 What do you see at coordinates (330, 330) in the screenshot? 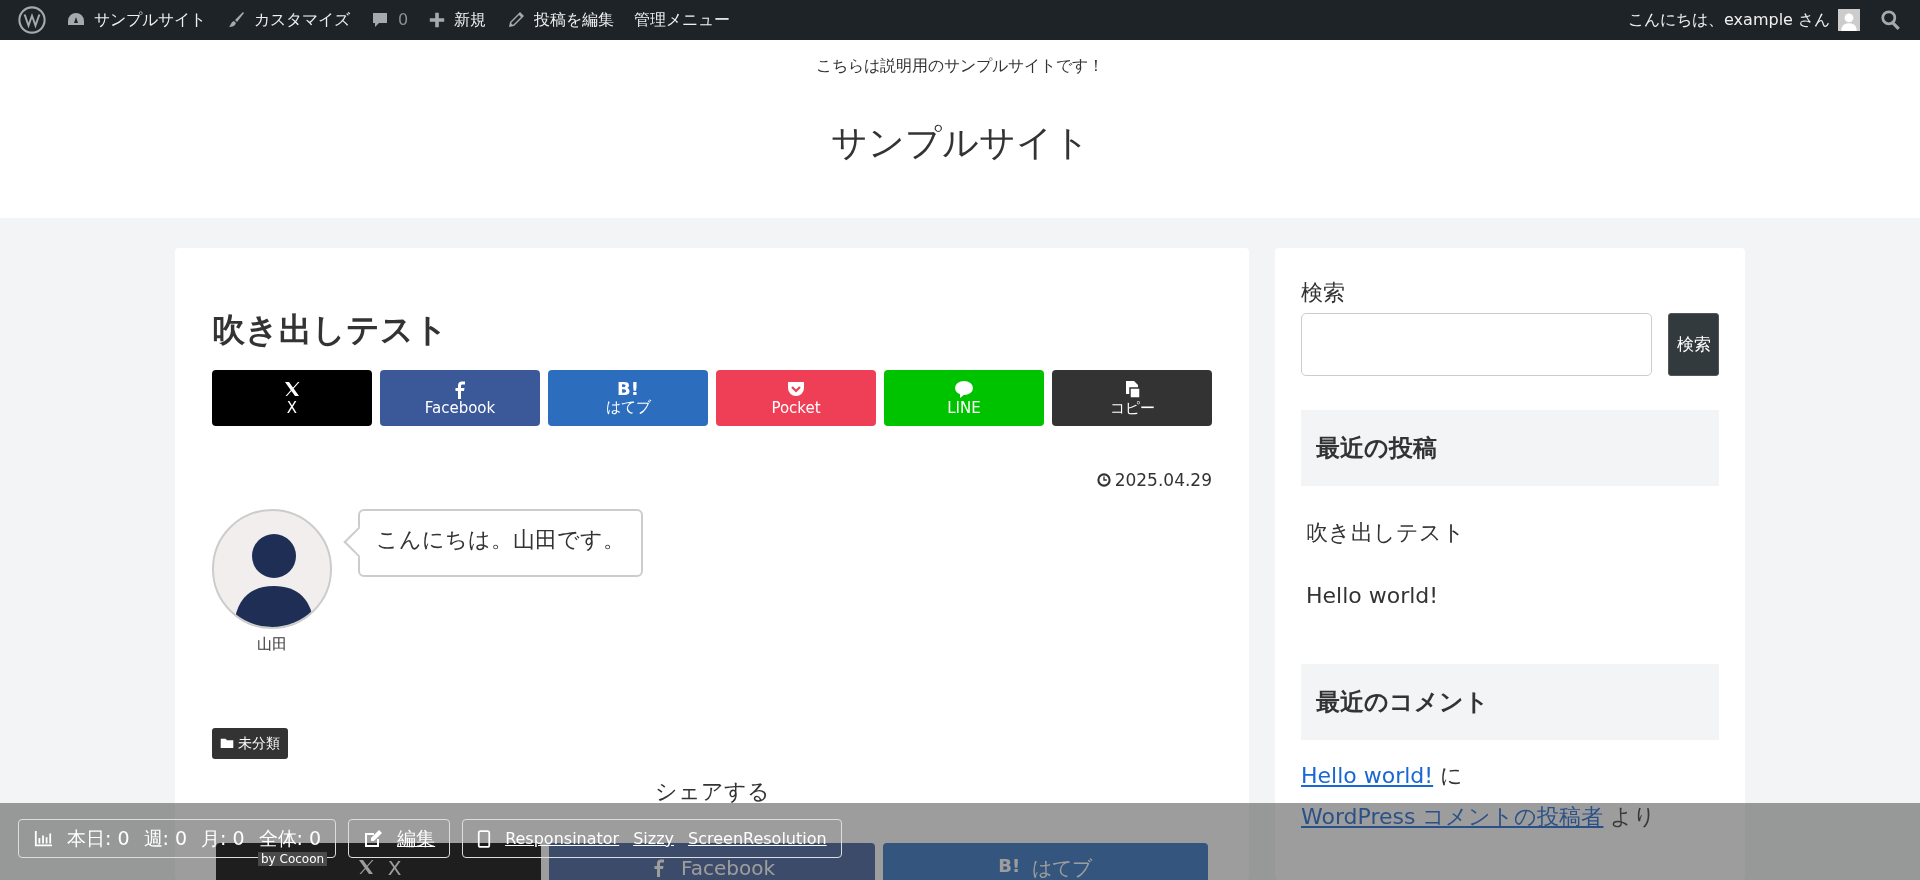
I see `article-title: 吹き出しテスト` at bounding box center [330, 330].